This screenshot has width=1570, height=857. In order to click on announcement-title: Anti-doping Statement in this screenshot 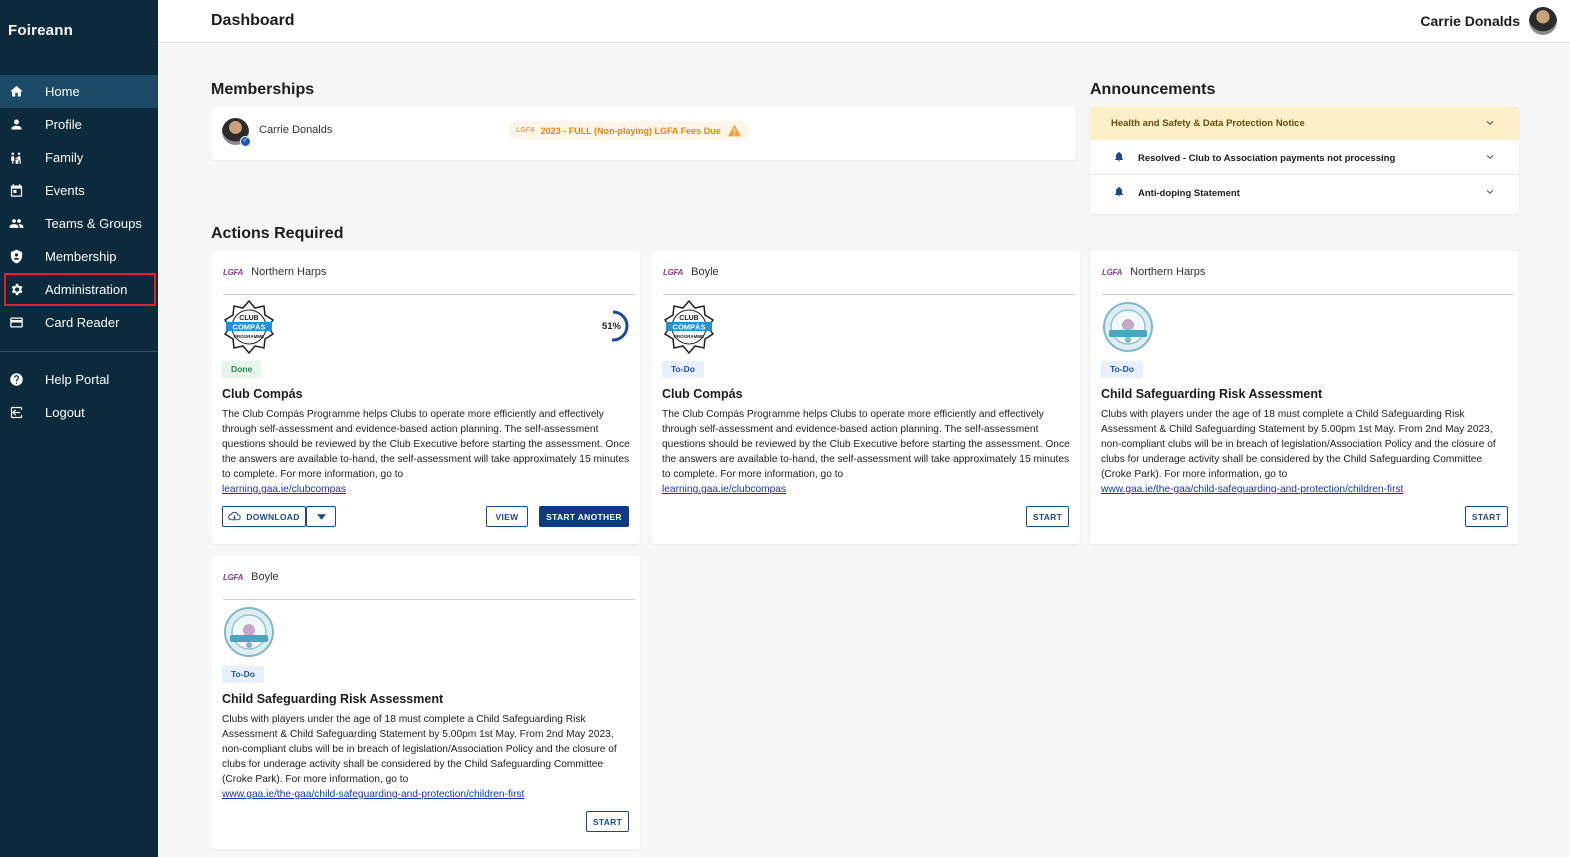, I will do `click(1189, 193)`.